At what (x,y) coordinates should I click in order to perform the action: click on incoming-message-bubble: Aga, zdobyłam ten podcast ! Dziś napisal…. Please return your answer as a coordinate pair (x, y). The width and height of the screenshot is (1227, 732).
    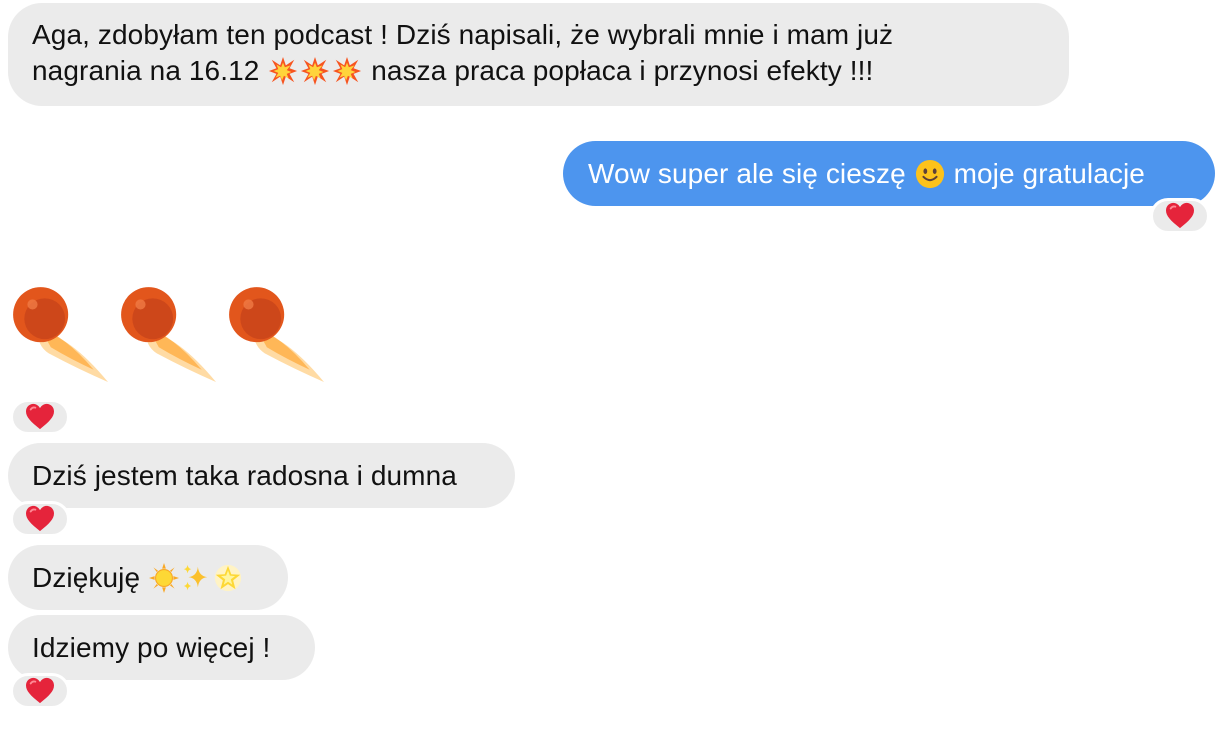
    Looking at the image, I should click on (538, 54).